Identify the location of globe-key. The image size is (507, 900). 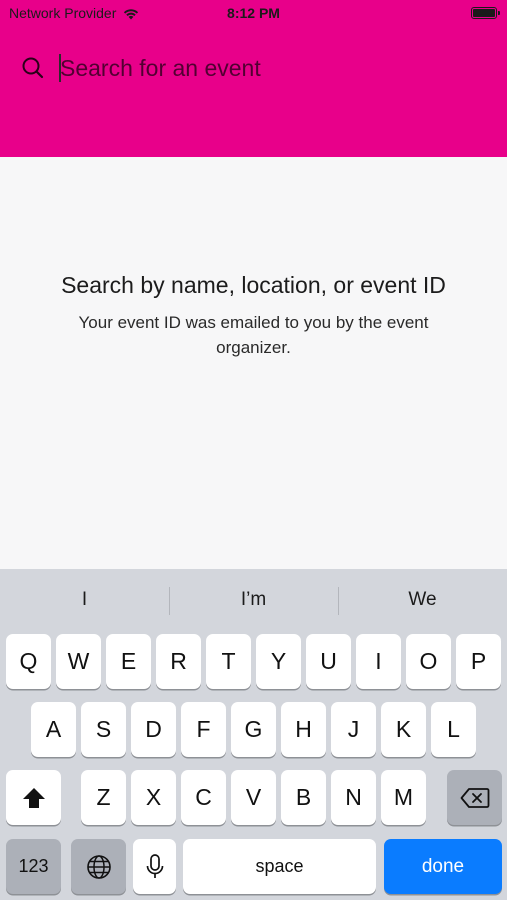
(98, 866).